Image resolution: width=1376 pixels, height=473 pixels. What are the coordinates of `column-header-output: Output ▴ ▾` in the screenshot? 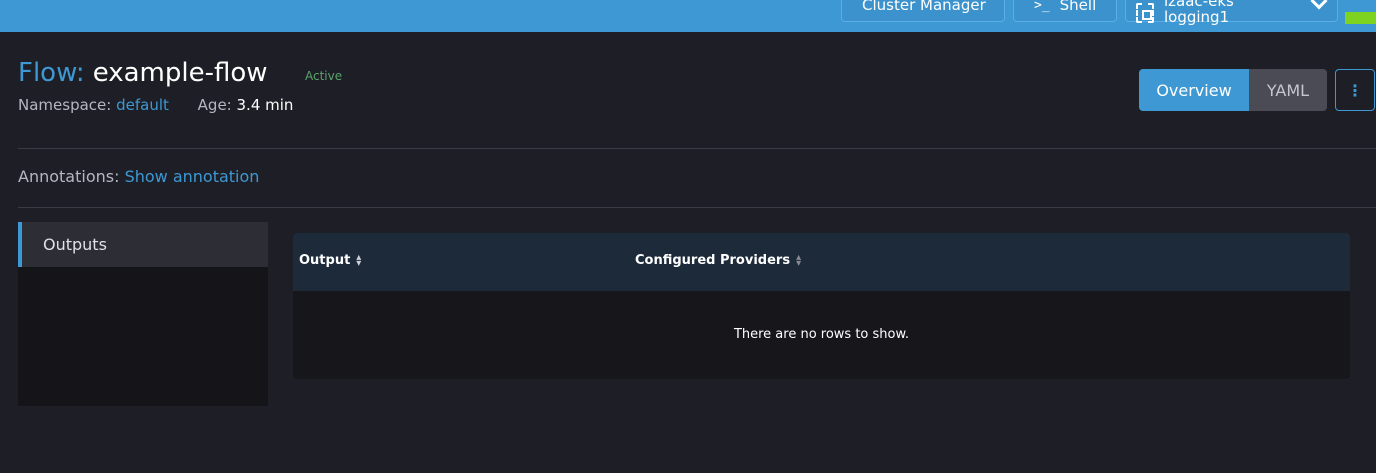 It's located at (330, 260).